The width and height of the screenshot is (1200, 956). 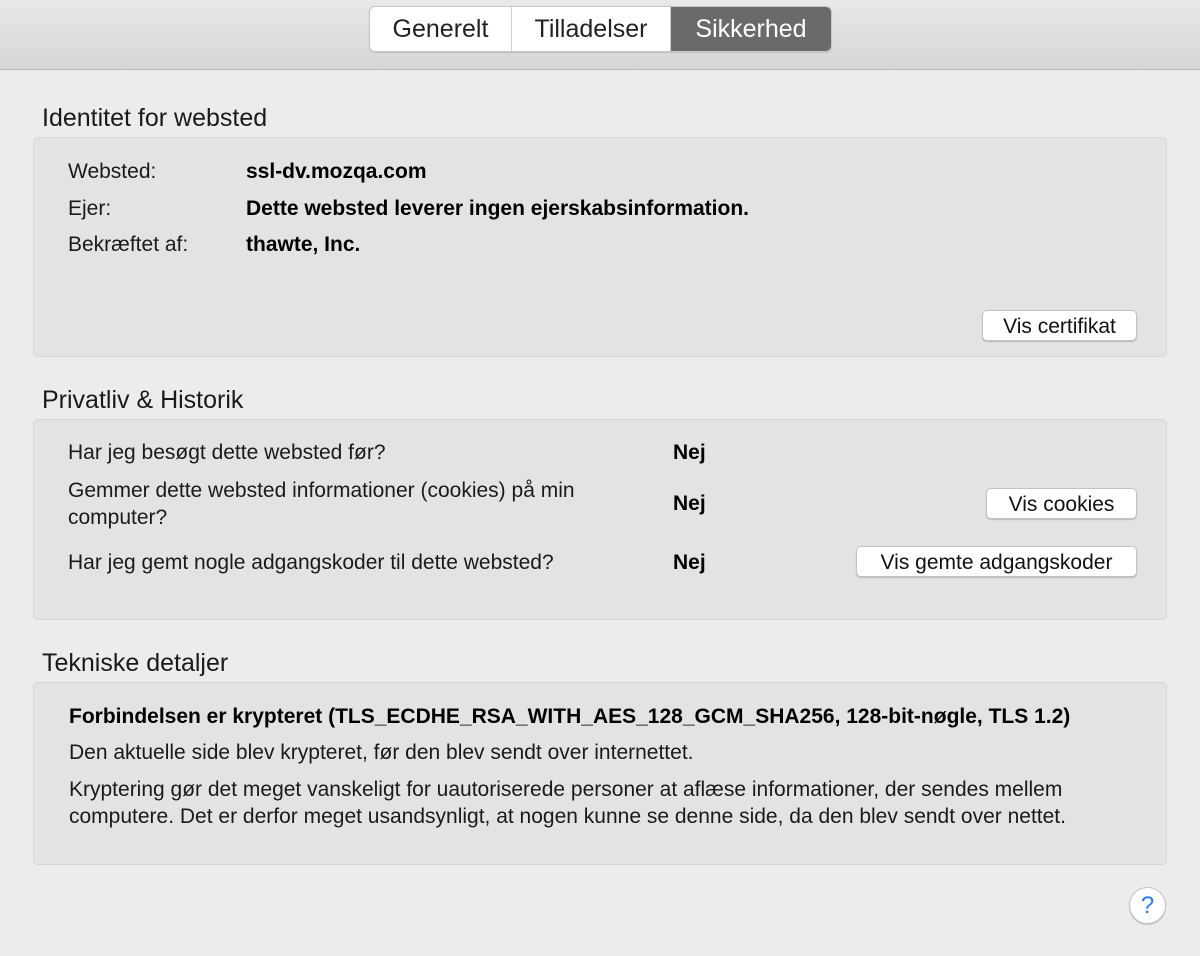 What do you see at coordinates (996, 561) in the screenshot?
I see `view-saved-passwords-button: Vis gemte adgangskoder` at bounding box center [996, 561].